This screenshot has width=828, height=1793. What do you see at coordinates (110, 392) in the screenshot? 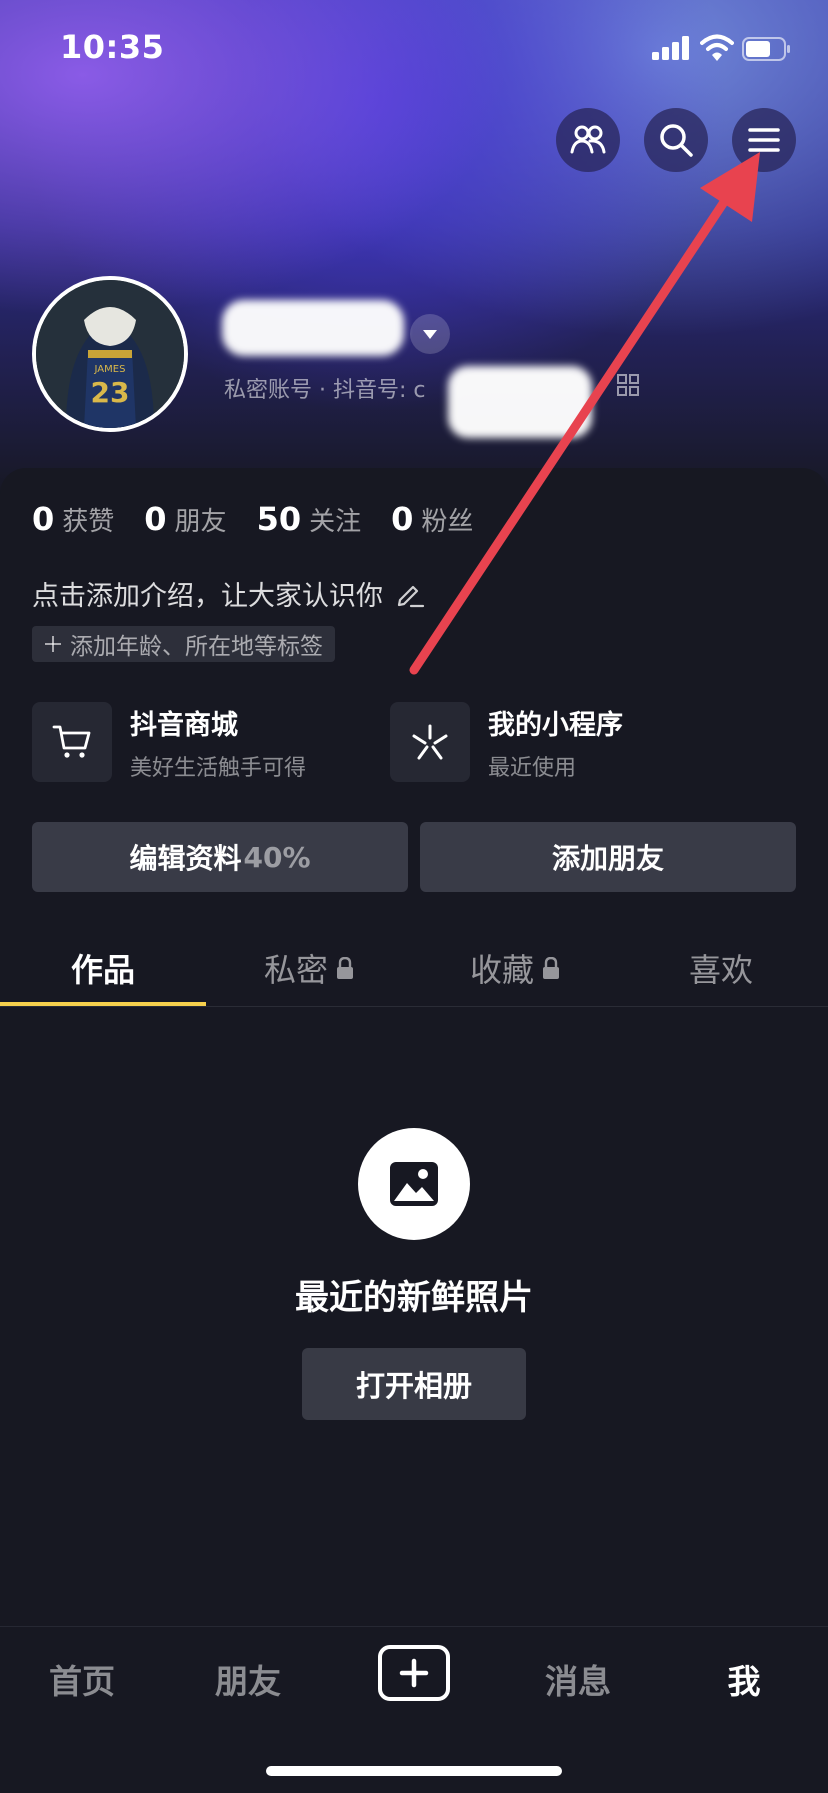
I see `svg-text: 23` at bounding box center [110, 392].